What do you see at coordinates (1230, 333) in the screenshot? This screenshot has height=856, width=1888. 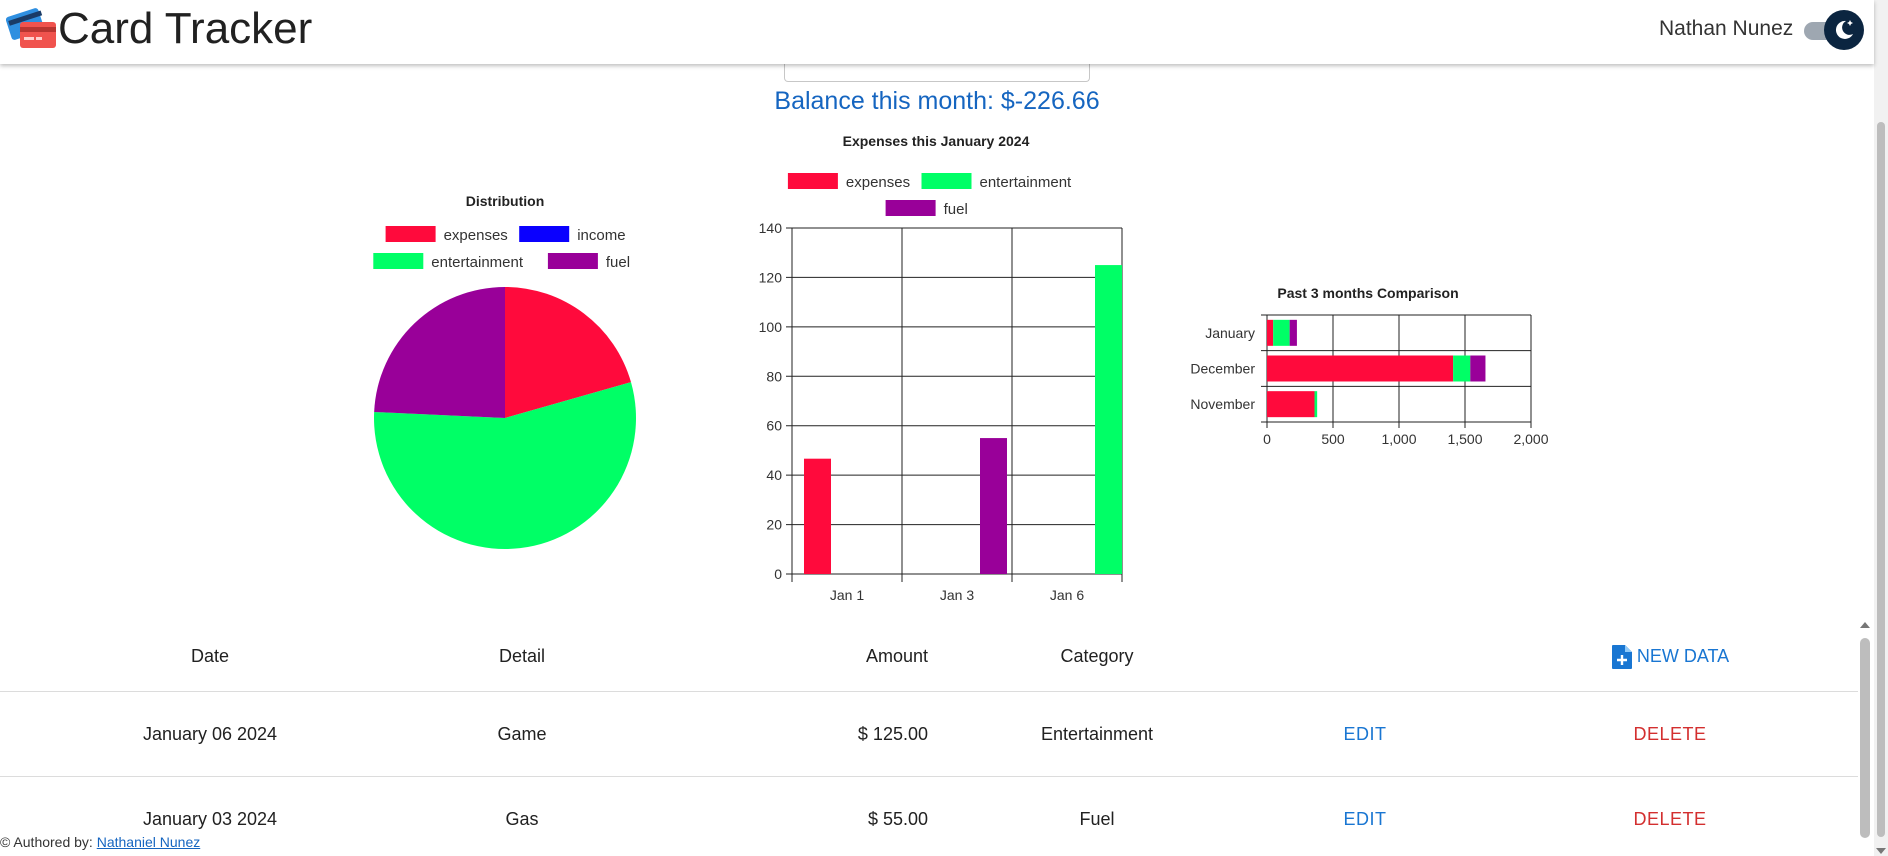 I see `y-tick-label: January` at bounding box center [1230, 333].